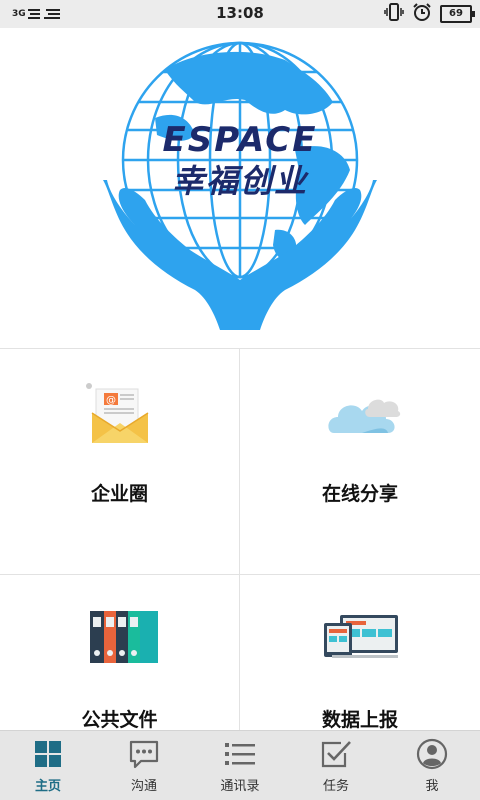 The height and width of the screenshot is (800, 480). What do you see at coordinates (359, 720) in the screenshot?
I see `tile-label: 数据上报` at bounding box center [359, 720].